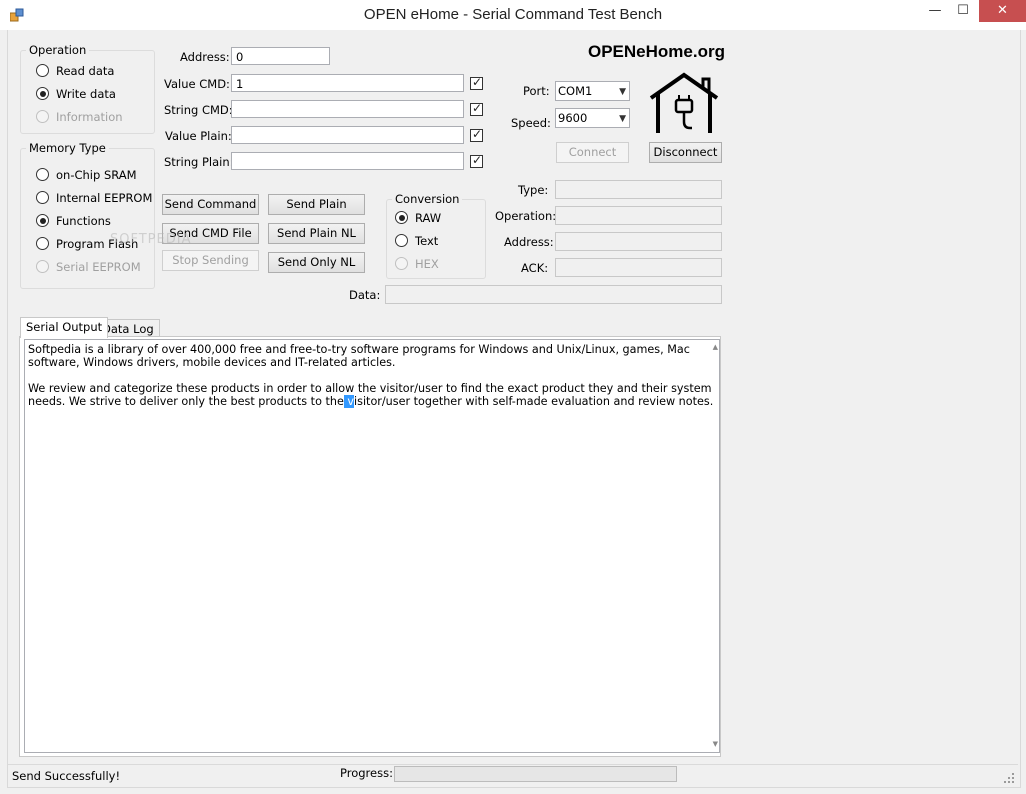  What do you see at coordinates (205, 57) in the screenshot?
I see `address-label: Address:` at bounding box center [205, 57].